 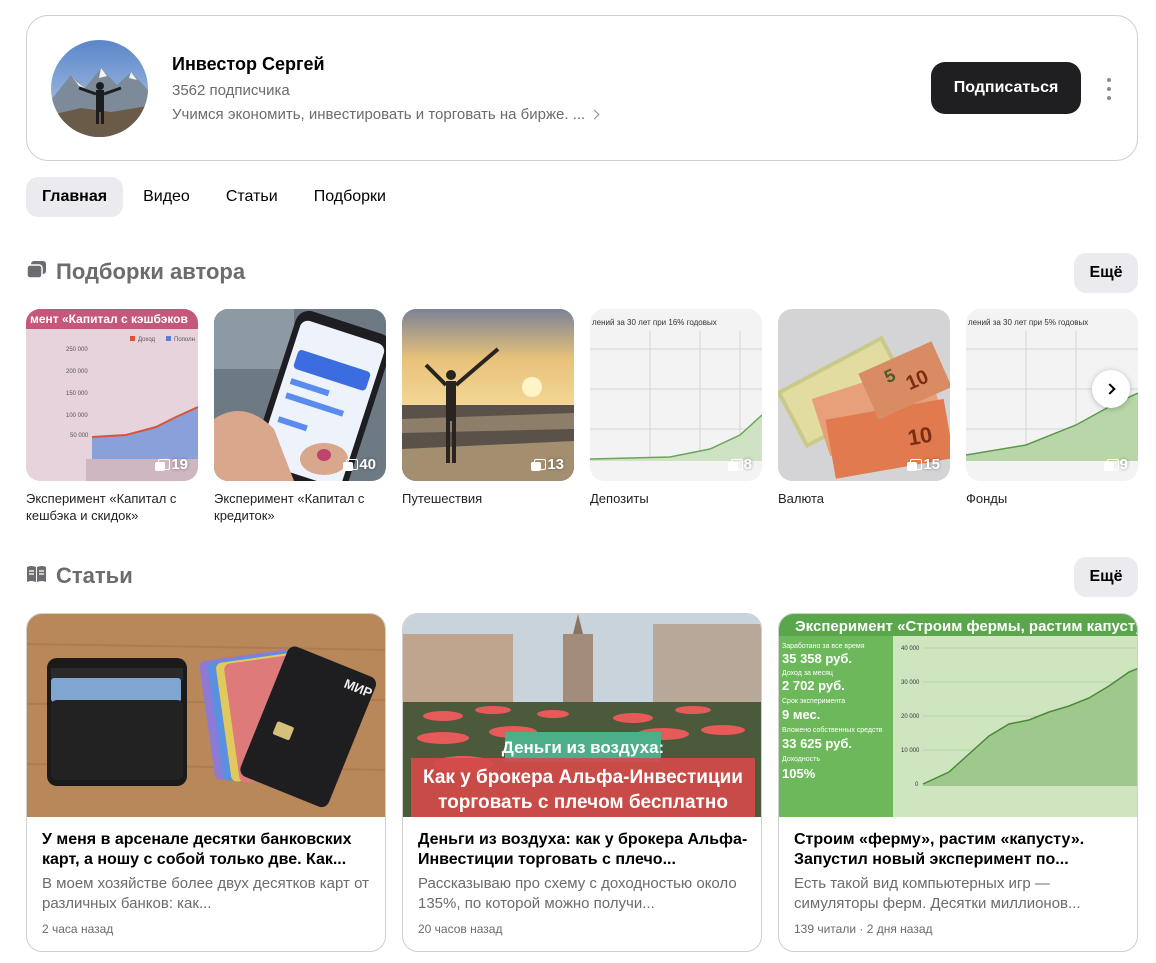 I want to click on collections-more-button: Ещё, so click(x=1106, y=273).